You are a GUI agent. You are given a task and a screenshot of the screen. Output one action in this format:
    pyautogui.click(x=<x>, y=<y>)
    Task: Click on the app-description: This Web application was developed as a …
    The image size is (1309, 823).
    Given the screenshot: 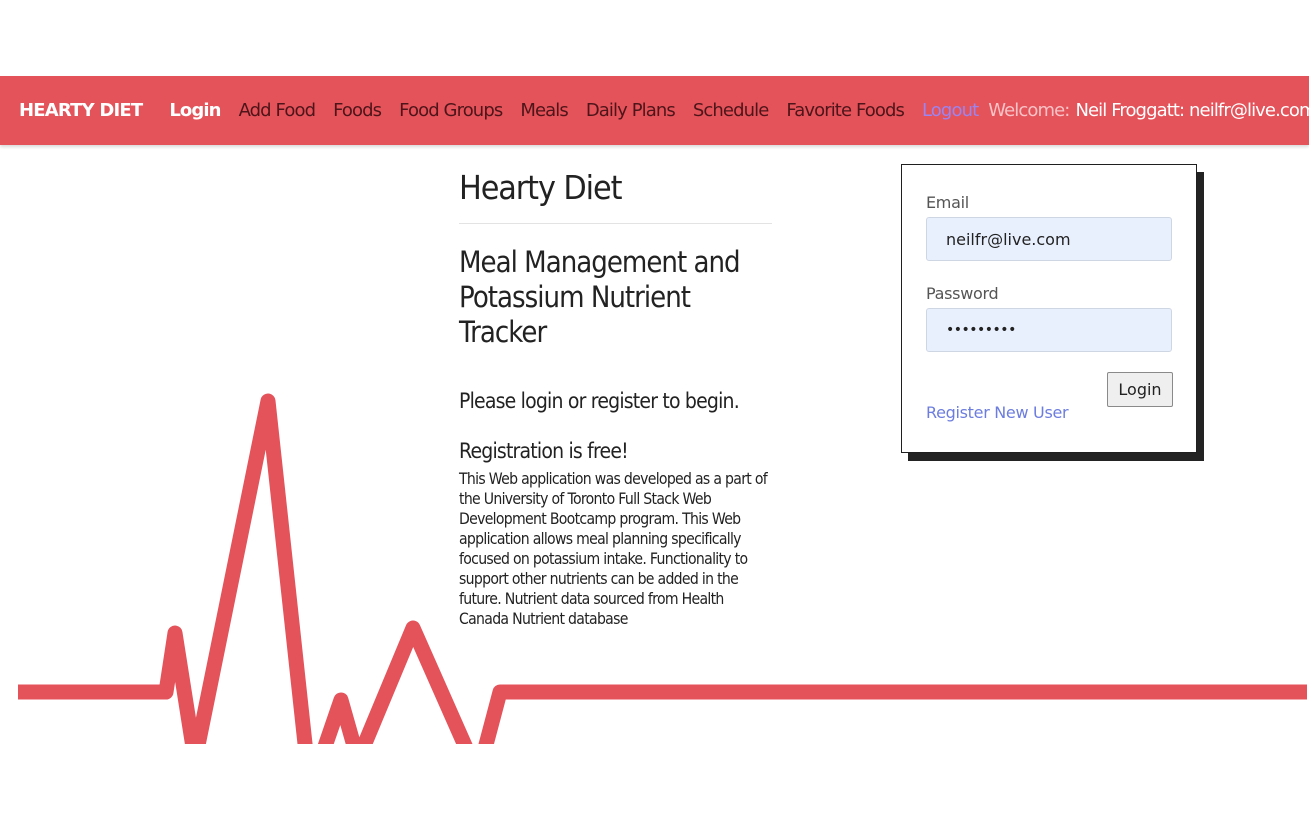 What is the action you would take?
    pyautogui.click(x=613, y=548)
    